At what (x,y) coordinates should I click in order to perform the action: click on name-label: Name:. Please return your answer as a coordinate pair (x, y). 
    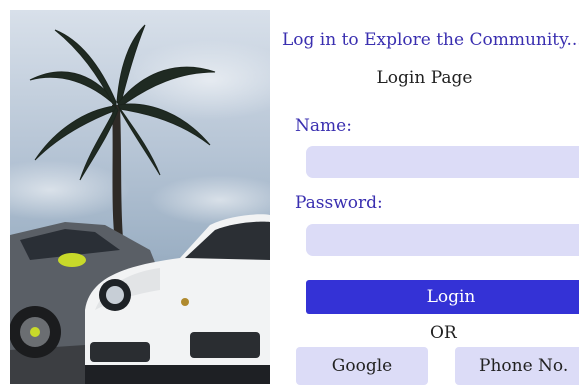
    Looking at the image, I should click on (323, 126).